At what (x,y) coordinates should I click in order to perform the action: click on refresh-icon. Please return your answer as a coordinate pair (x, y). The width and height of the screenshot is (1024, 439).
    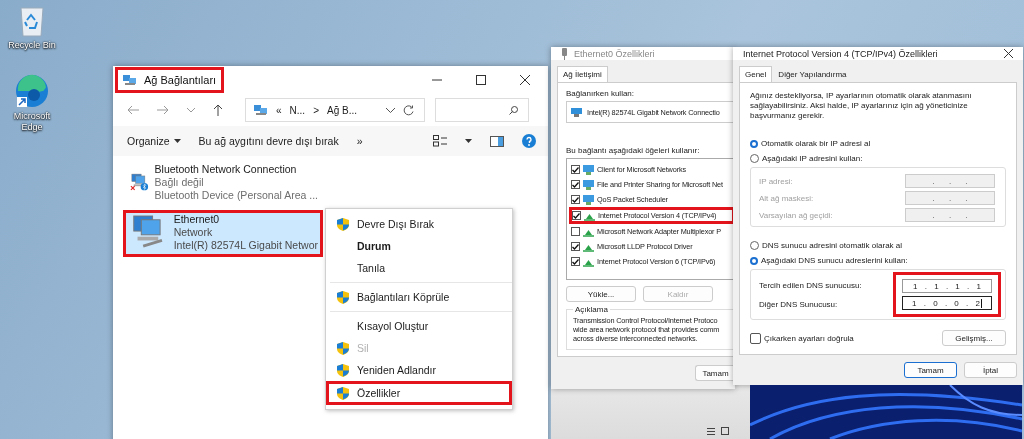
    Looking at the image, I should click on (408, 110).